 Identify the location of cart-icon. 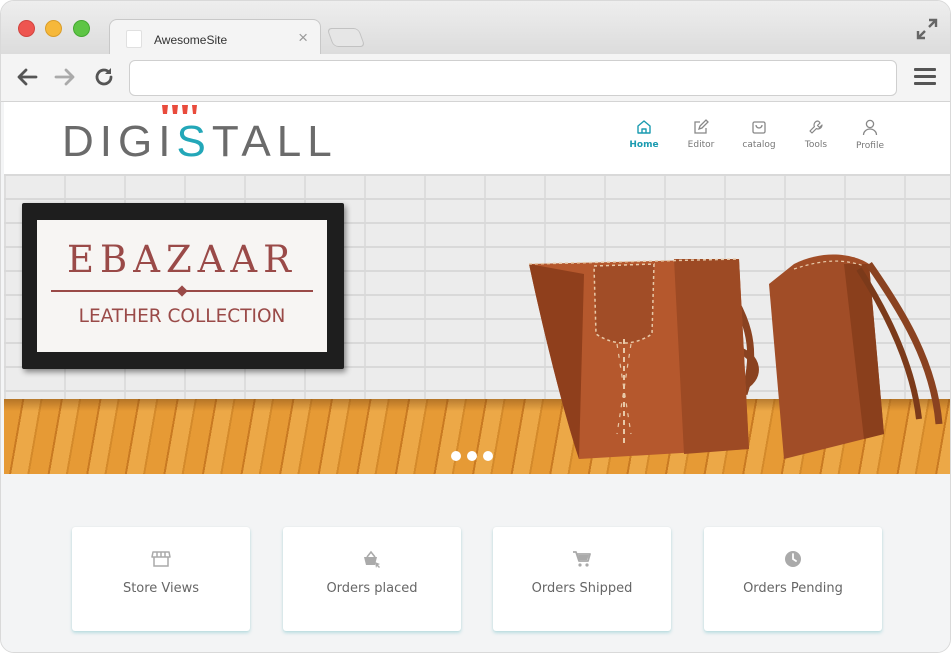
(582, 559).